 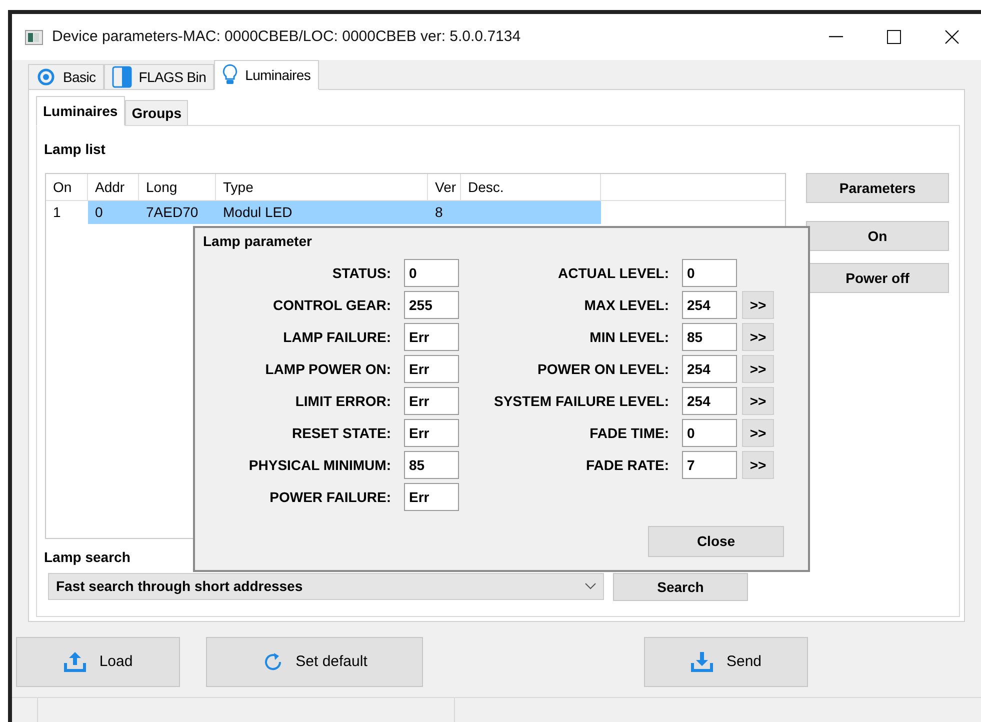 I want to click on table-row: 1 0 7AED70 Modul LED 8, so click(x=323, y=212).